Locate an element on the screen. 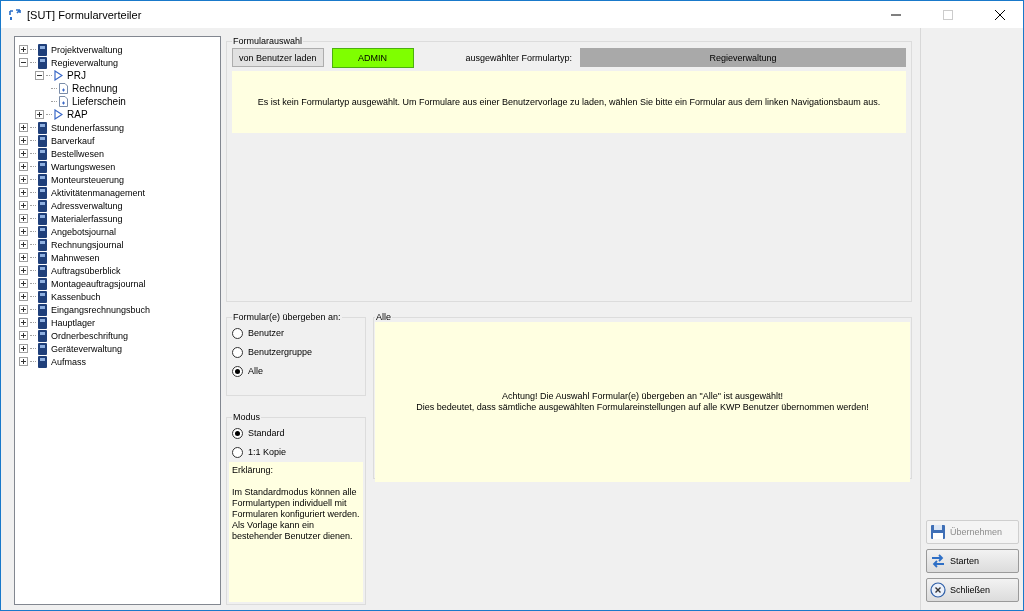 The image size is (1024, 611). tree-item: Monteursteuerung is located at coordinates (88, 179).